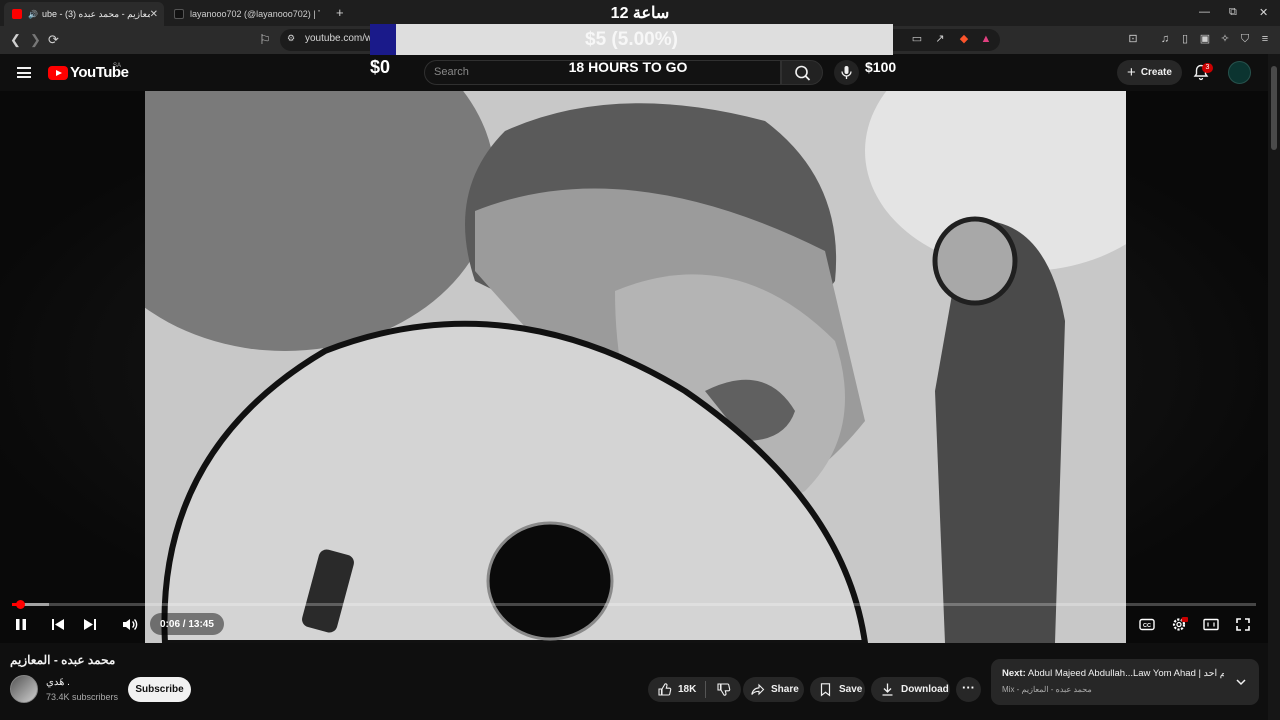  What do you see at coordinates (117, 66) in the screenshot?
I see `country-code: SA` at bounding box center [117, 66].